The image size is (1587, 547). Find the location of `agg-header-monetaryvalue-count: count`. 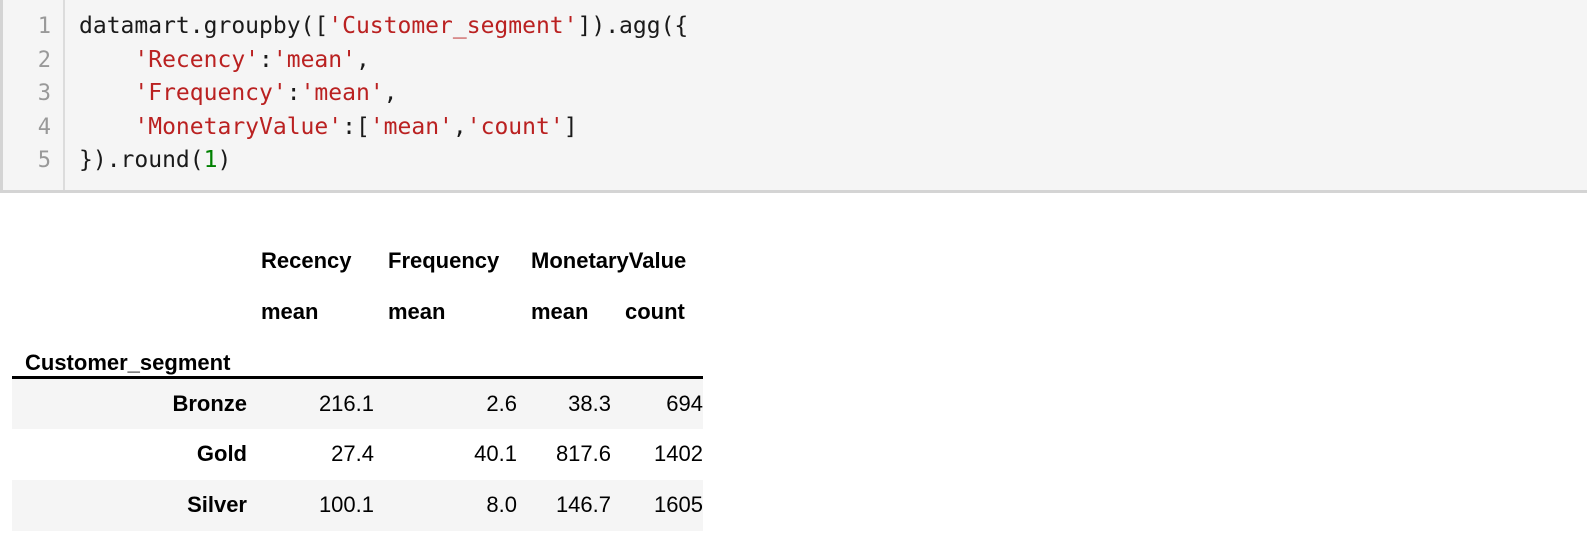

agg-header-monetaryvalue-count: count is located at coordinates (655, 311).